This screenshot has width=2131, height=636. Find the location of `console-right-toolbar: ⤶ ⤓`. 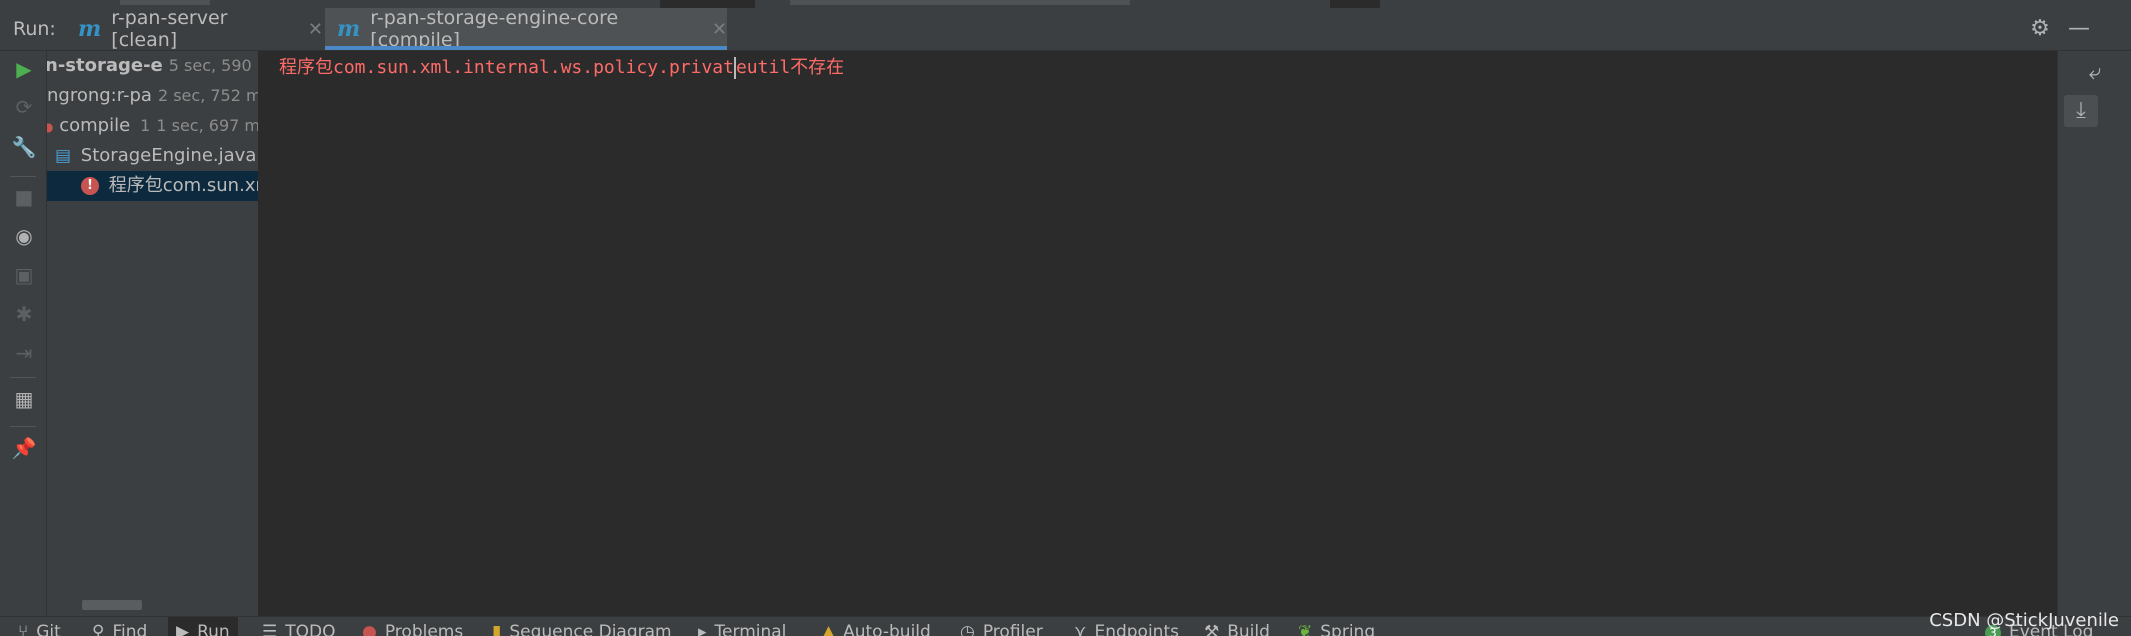

console-right-toolbar: ⤶ ⤓ is located at coordinates (2094, 333).